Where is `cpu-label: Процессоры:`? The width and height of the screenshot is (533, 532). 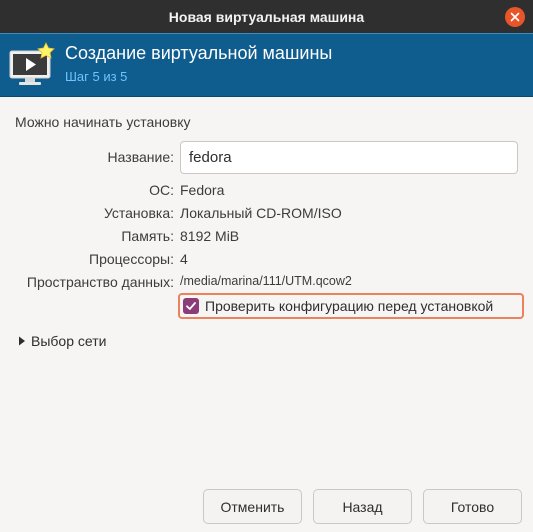 cpu-label: Процессоры: is located at coordinates (131, 259).